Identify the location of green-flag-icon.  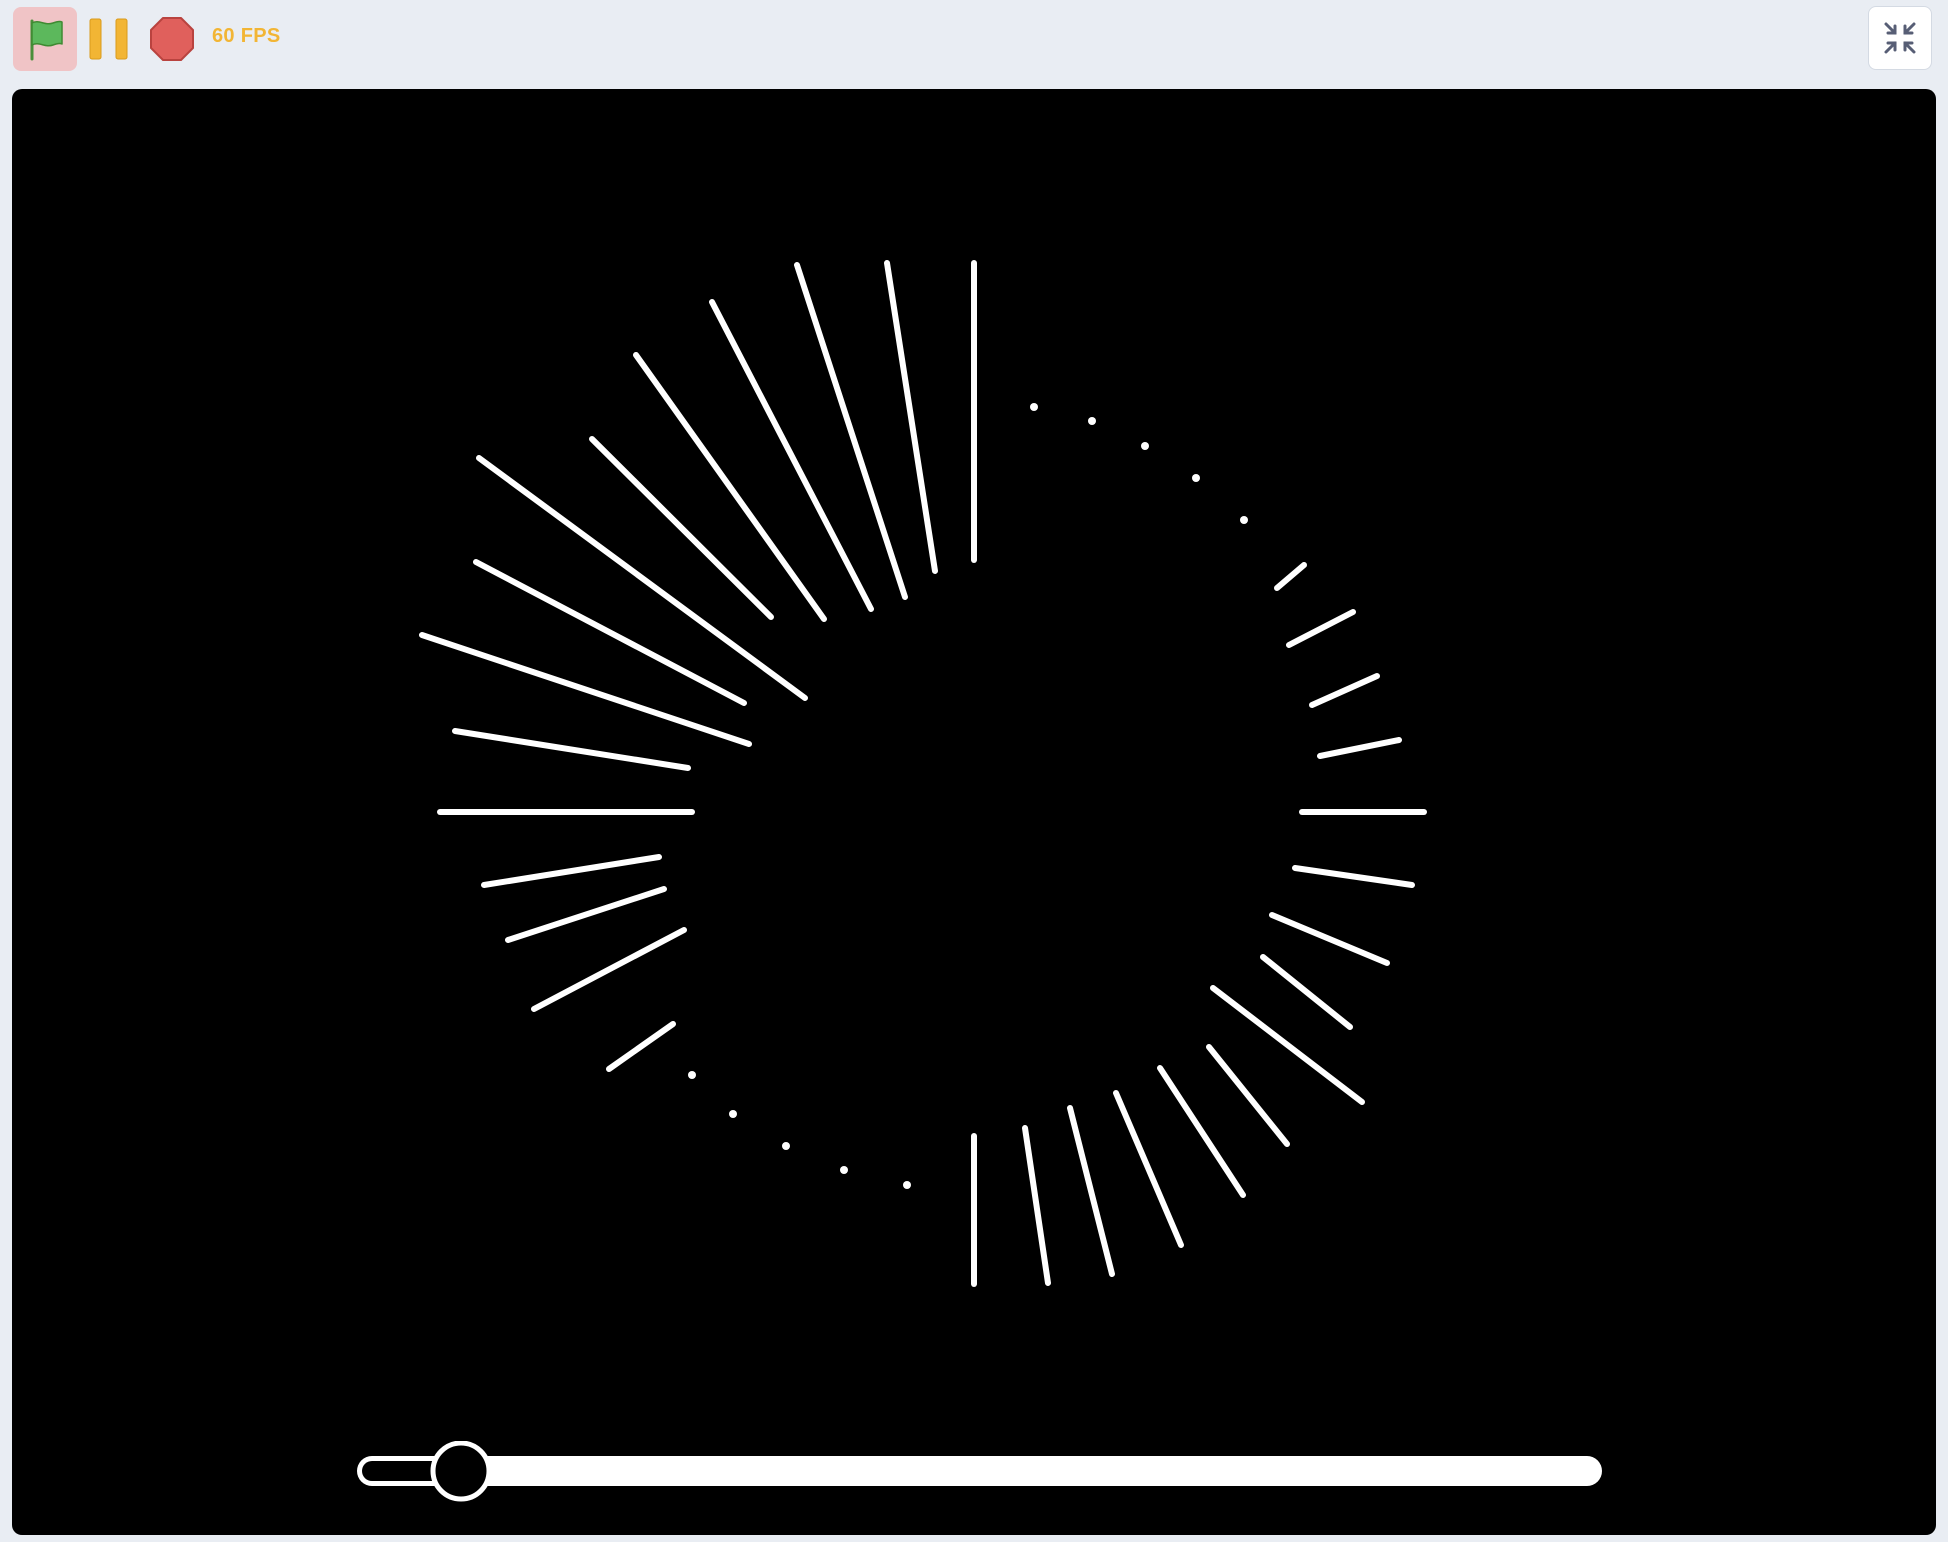
(46, 40).